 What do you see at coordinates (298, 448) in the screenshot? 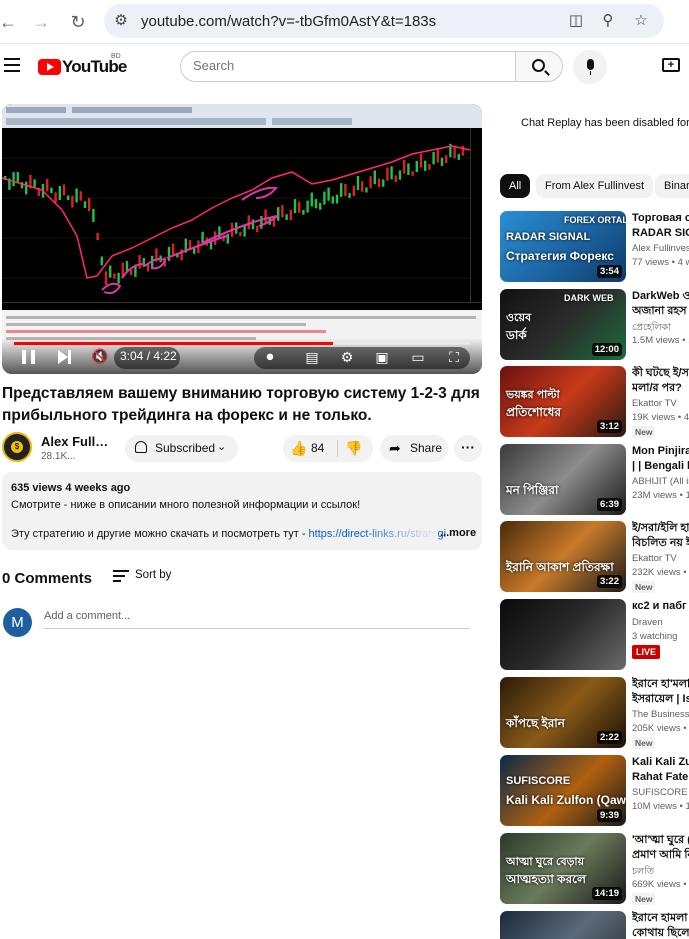
I see `like-thumb-icon: 👍` at bounding box center [298, 448].